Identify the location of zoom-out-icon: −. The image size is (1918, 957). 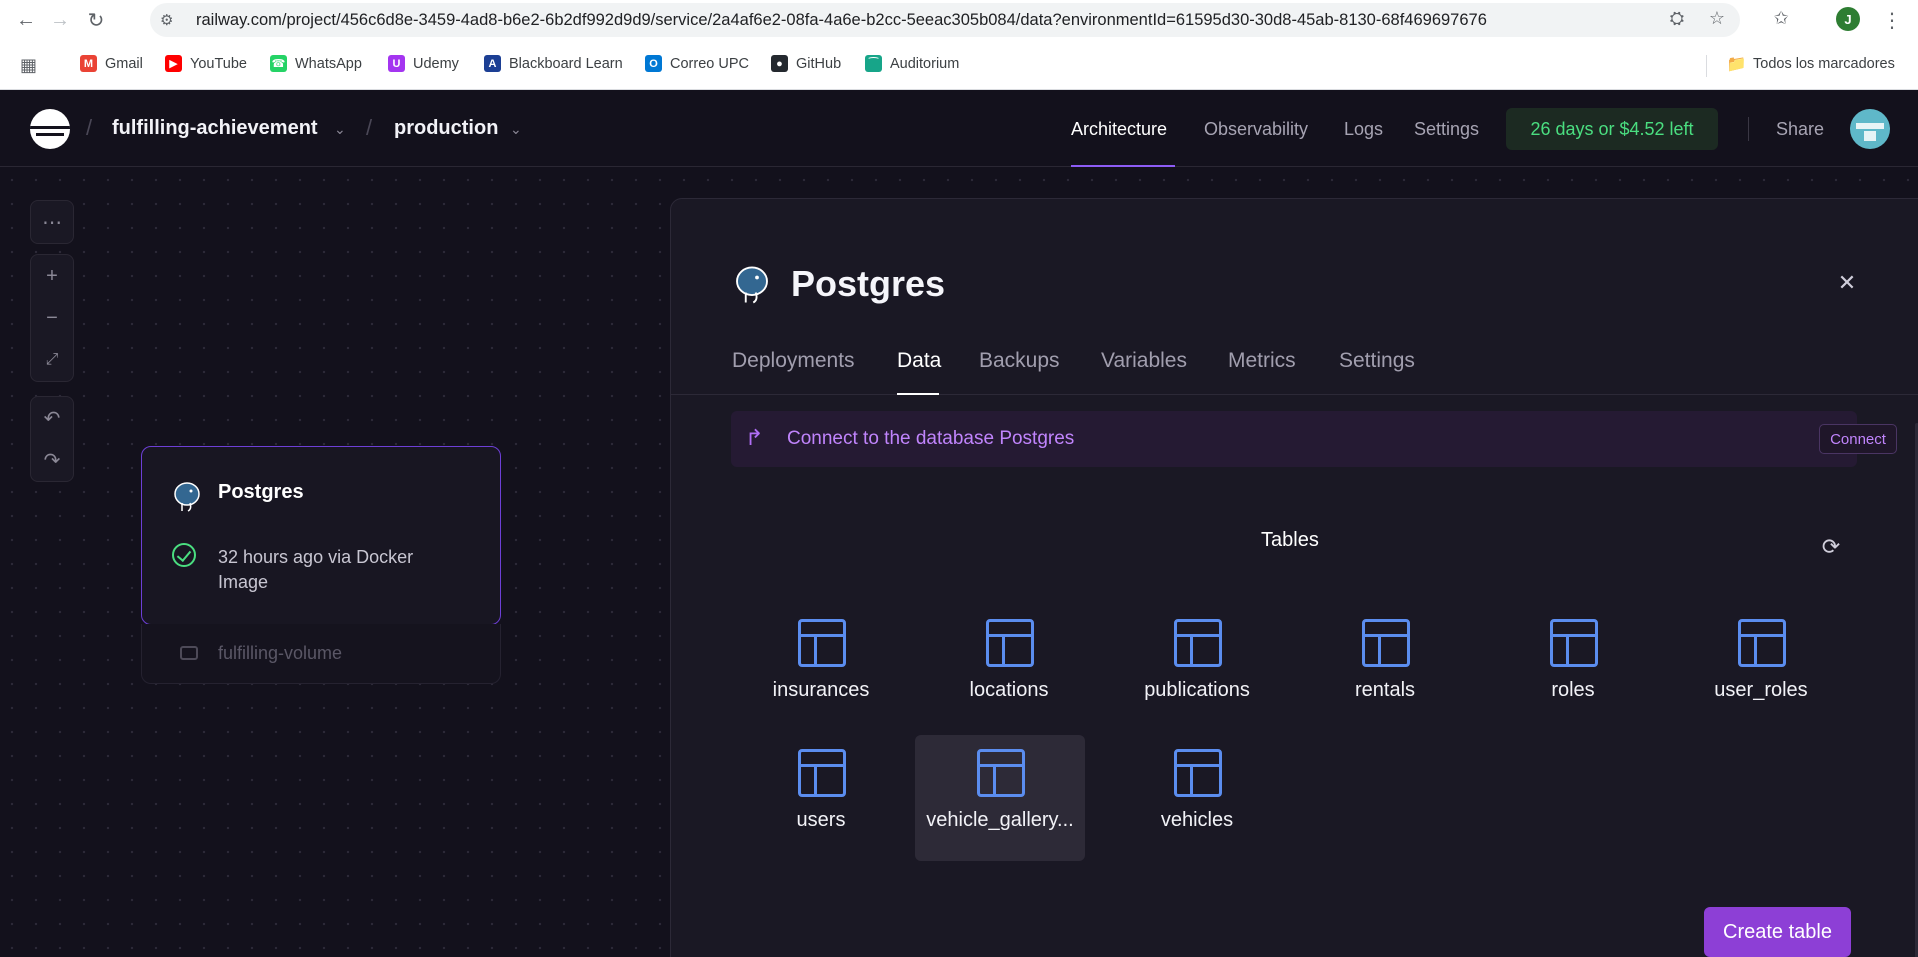
(52, 318).